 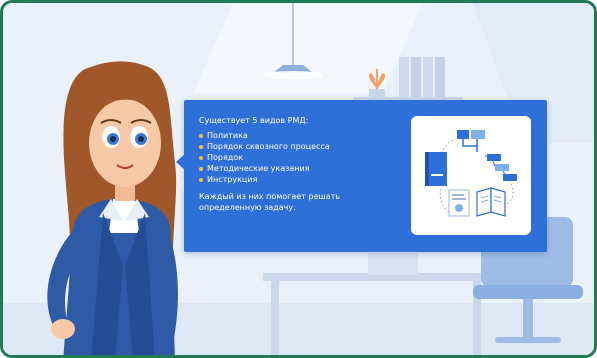 I want to click on list-item: Политика, so click(x=299, y=135).